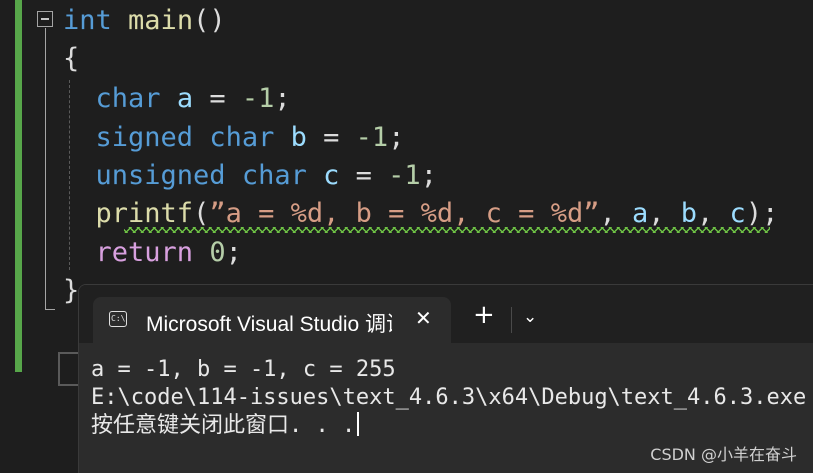  What do you see at coordinates (762, 213) in the screenshot?
I see `punctuation: );` at bounding box center [762, 213].